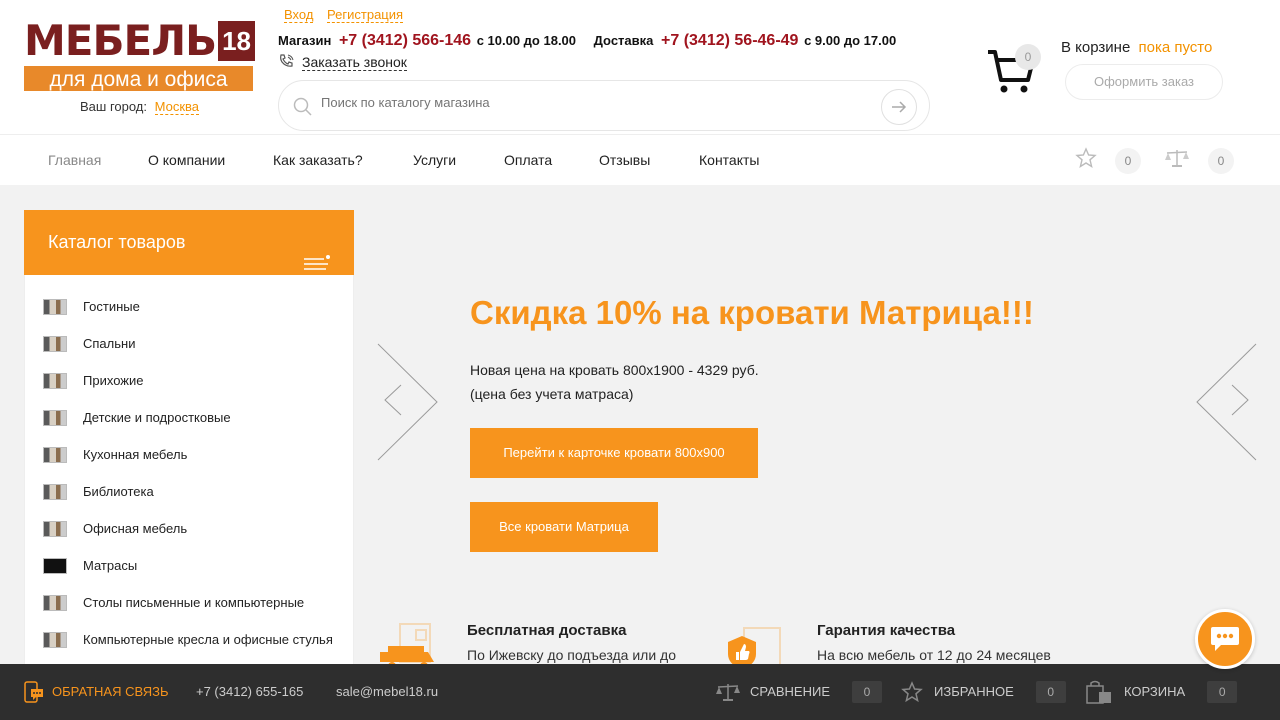 Image resolution: width=1280 pixels, height=720 pixels. I want to click on catalog-item: Детские и подростковые, so click(137, 417).